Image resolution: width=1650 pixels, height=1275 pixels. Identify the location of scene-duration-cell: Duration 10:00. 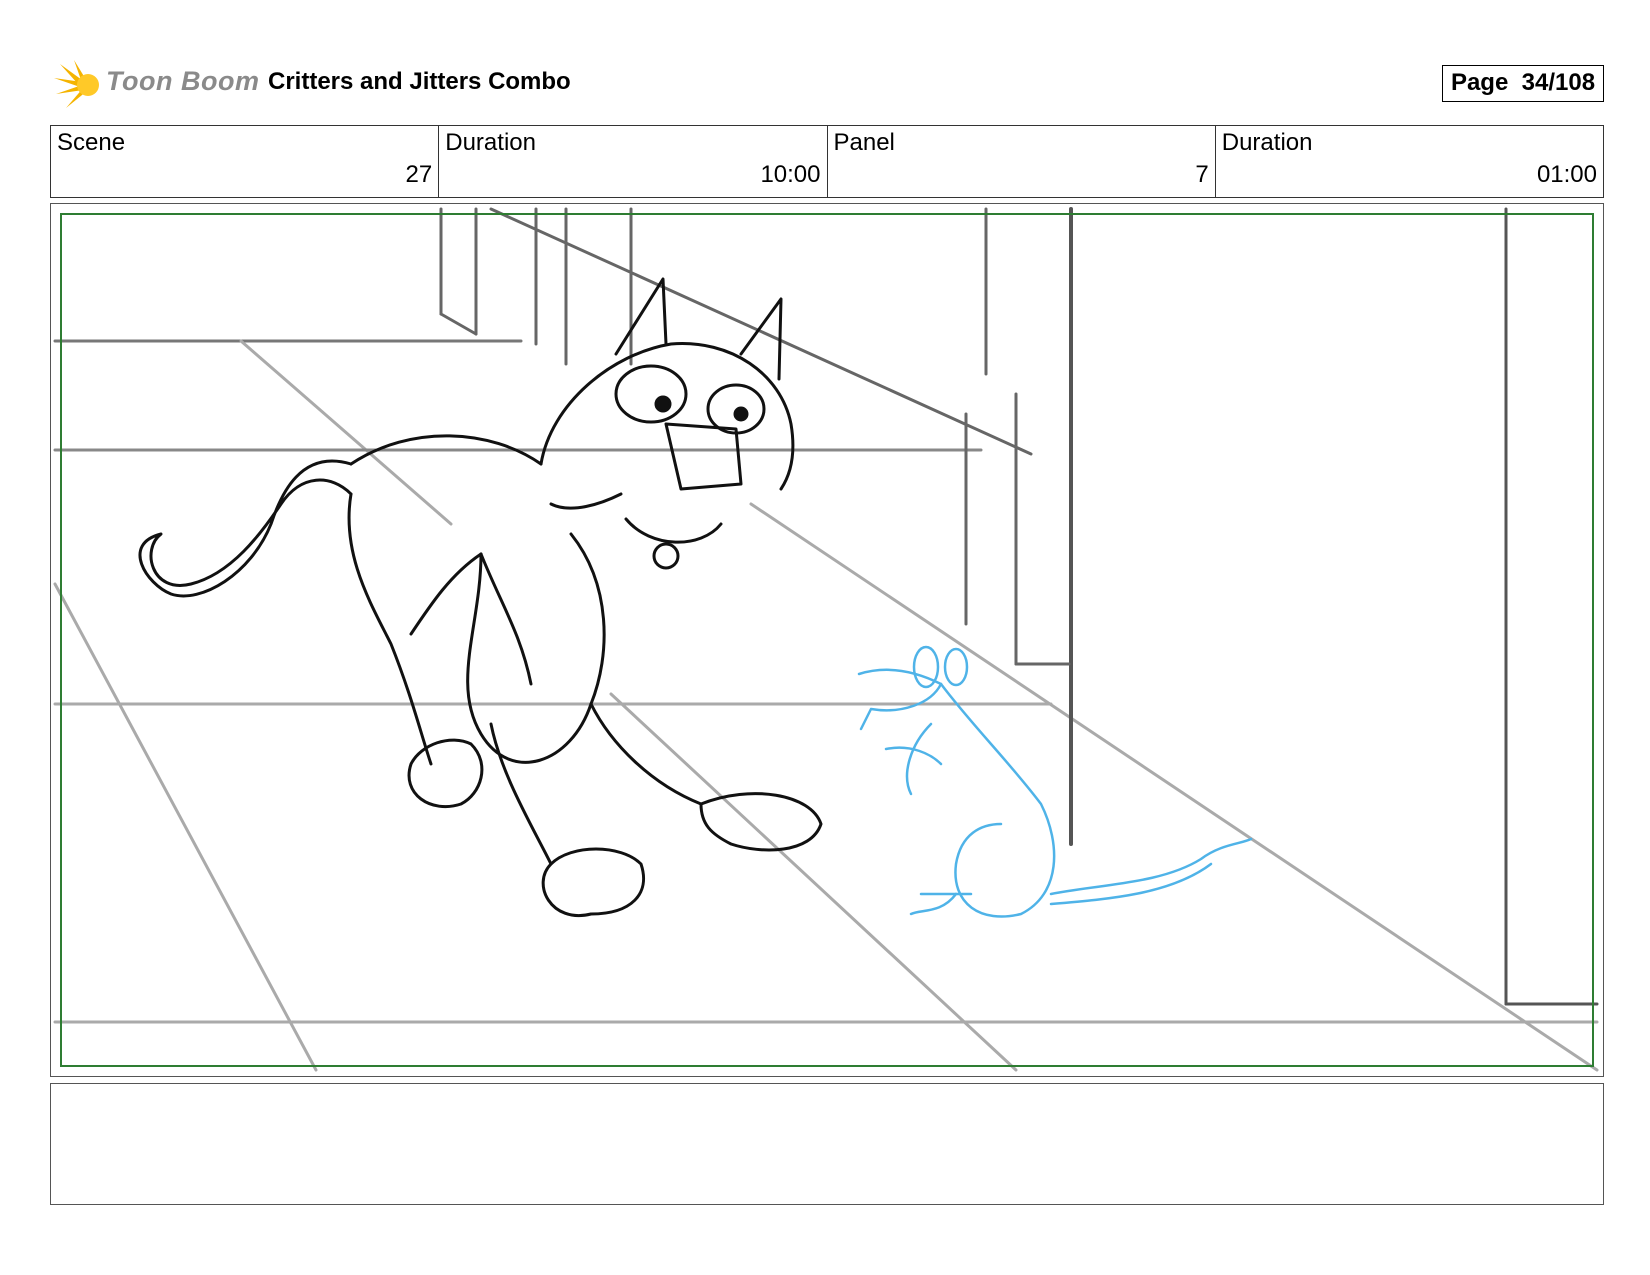
(633, 161).